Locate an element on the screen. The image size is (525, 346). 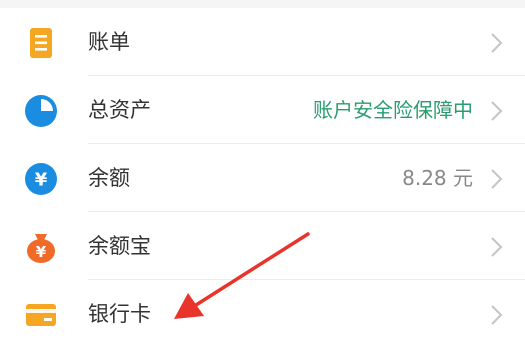
menu-item-label: 总资产 is located at coordinates (119, 110).